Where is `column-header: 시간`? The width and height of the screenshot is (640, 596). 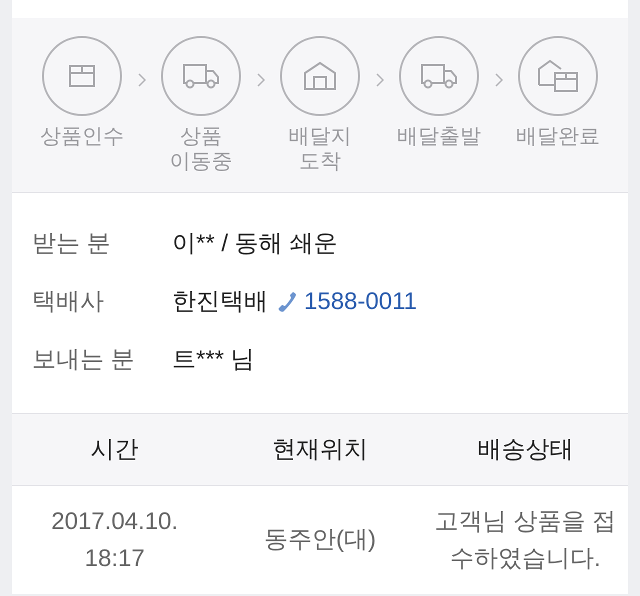 column-header: 시간 is located at coordinates (115, 449).